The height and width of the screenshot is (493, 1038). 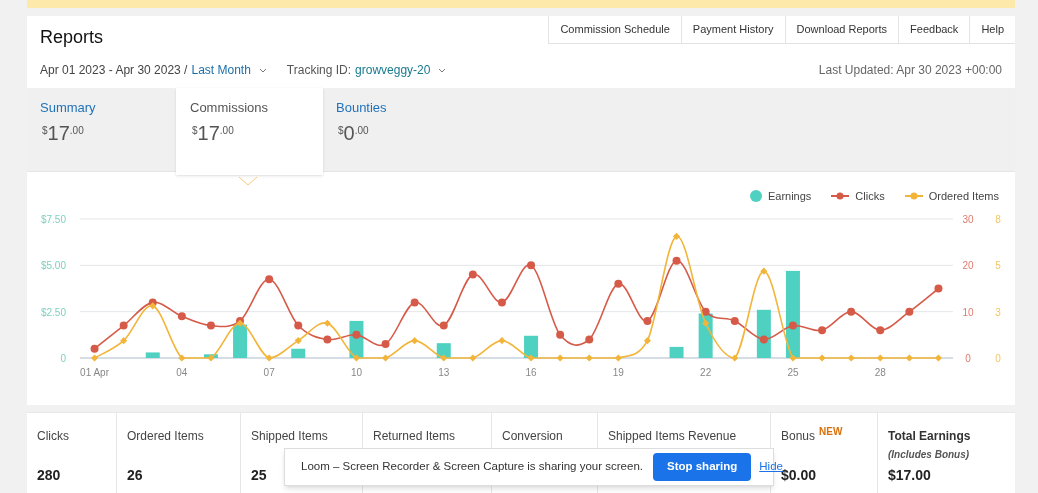 I want to click on nav-tab: Download Reports, so click(x=841, y=30).